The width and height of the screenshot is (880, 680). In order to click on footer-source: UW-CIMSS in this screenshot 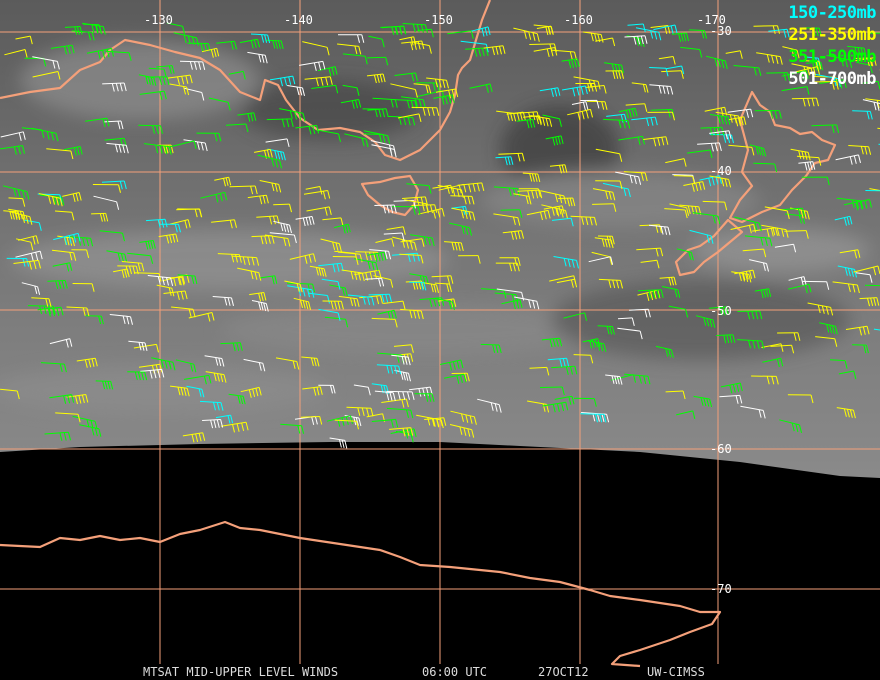, I will do `click(676, 672)`.